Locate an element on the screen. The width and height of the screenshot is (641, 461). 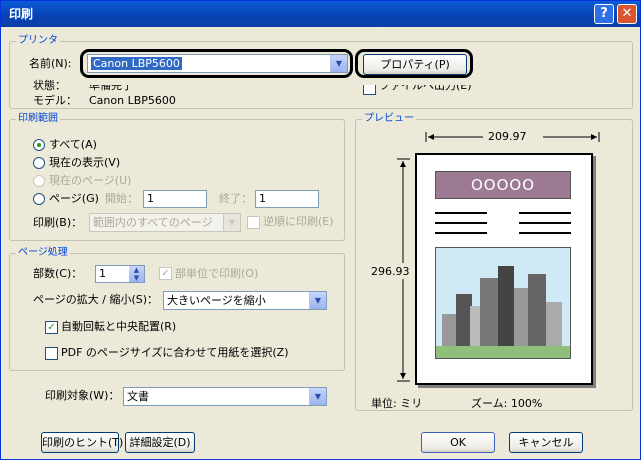
ok-button: OK is located at coordinates (458, 442).